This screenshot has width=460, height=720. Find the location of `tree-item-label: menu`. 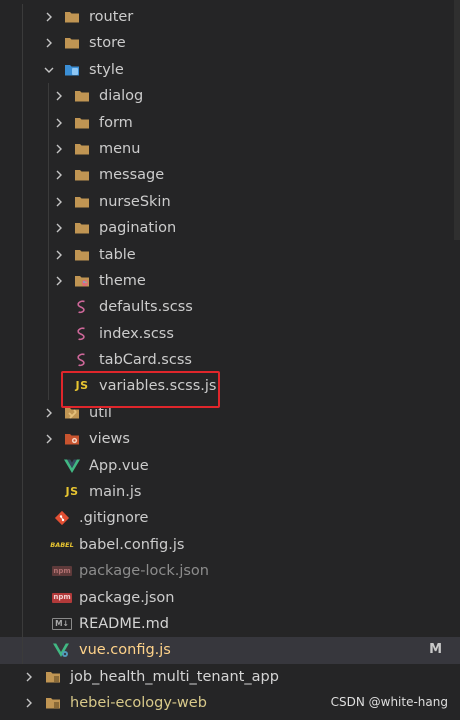

tree-item-label: menu is located at coordinates (120, 148).